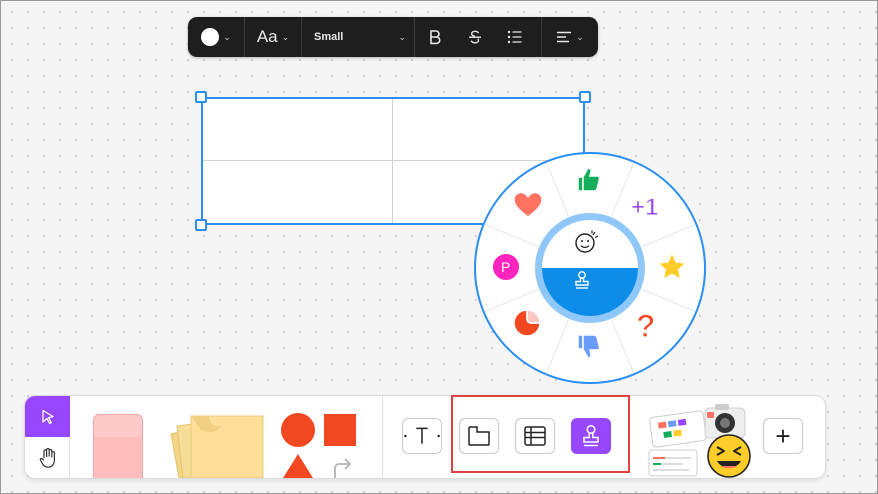 This screenshot has width=878, height=494. I want to click on shapes-tool, so click(319, 444).